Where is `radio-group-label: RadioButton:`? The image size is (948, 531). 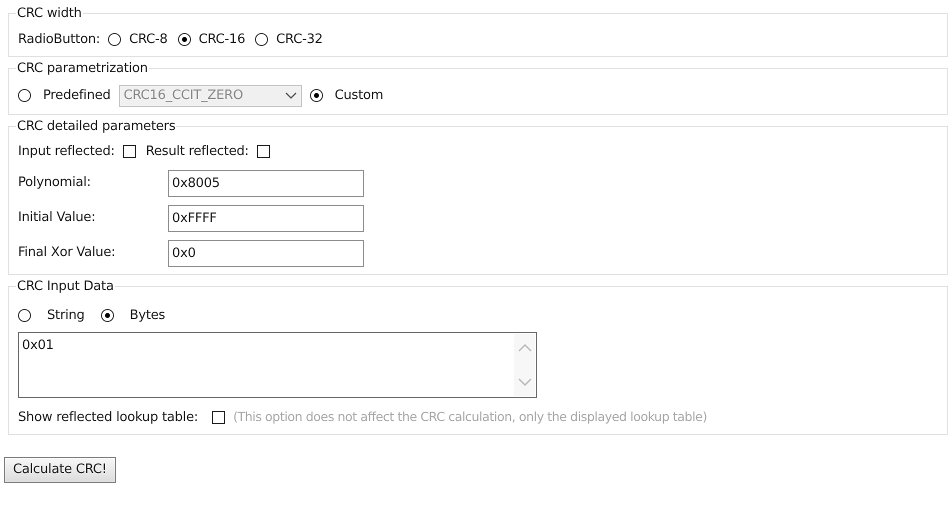 radio-group-label: RadioButton: is located at coordinates (59, 39).